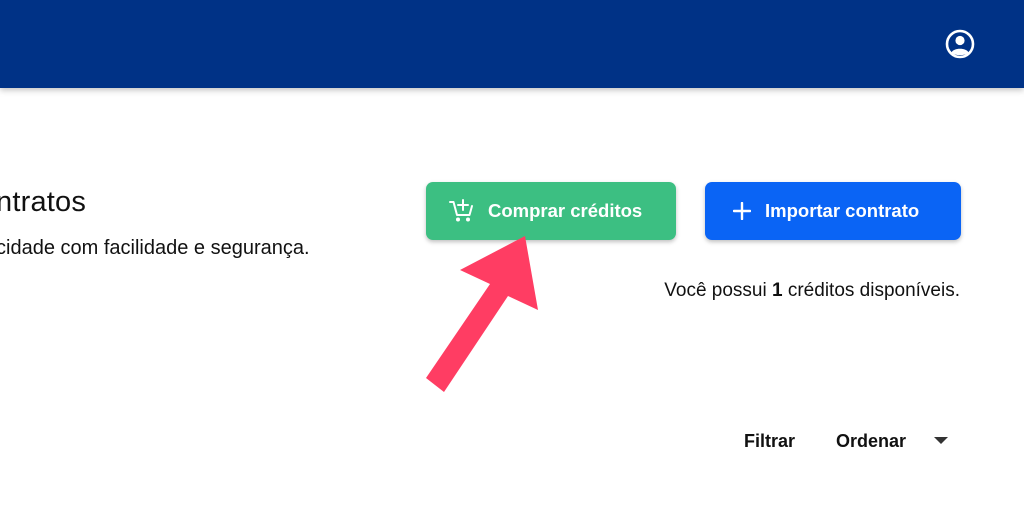  Describe the element at coordinates (769, 441) in the screenshot. I see `filter-button: Filtrar` at that location.